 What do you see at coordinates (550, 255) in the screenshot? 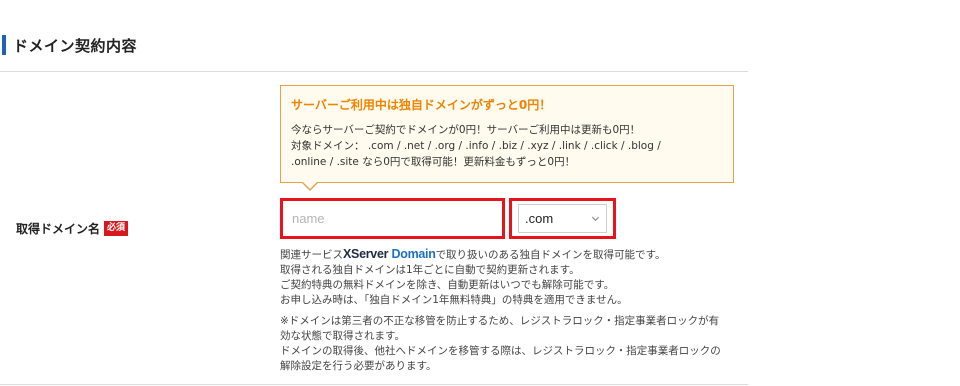
I see `note-suffix: で取り扱いのある独自ドメインを取得可能です。` at bounding box center [550, 255].